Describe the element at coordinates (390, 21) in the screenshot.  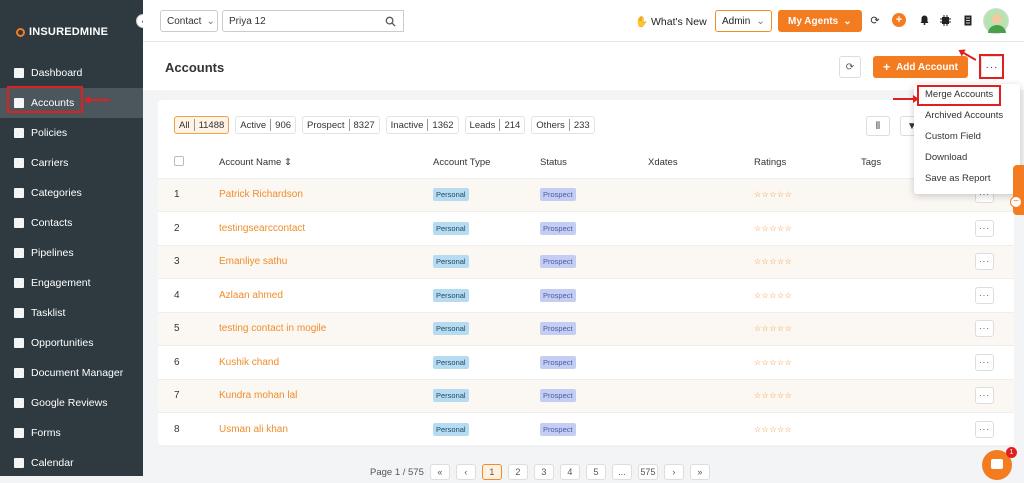
I see `search-button` at that location.